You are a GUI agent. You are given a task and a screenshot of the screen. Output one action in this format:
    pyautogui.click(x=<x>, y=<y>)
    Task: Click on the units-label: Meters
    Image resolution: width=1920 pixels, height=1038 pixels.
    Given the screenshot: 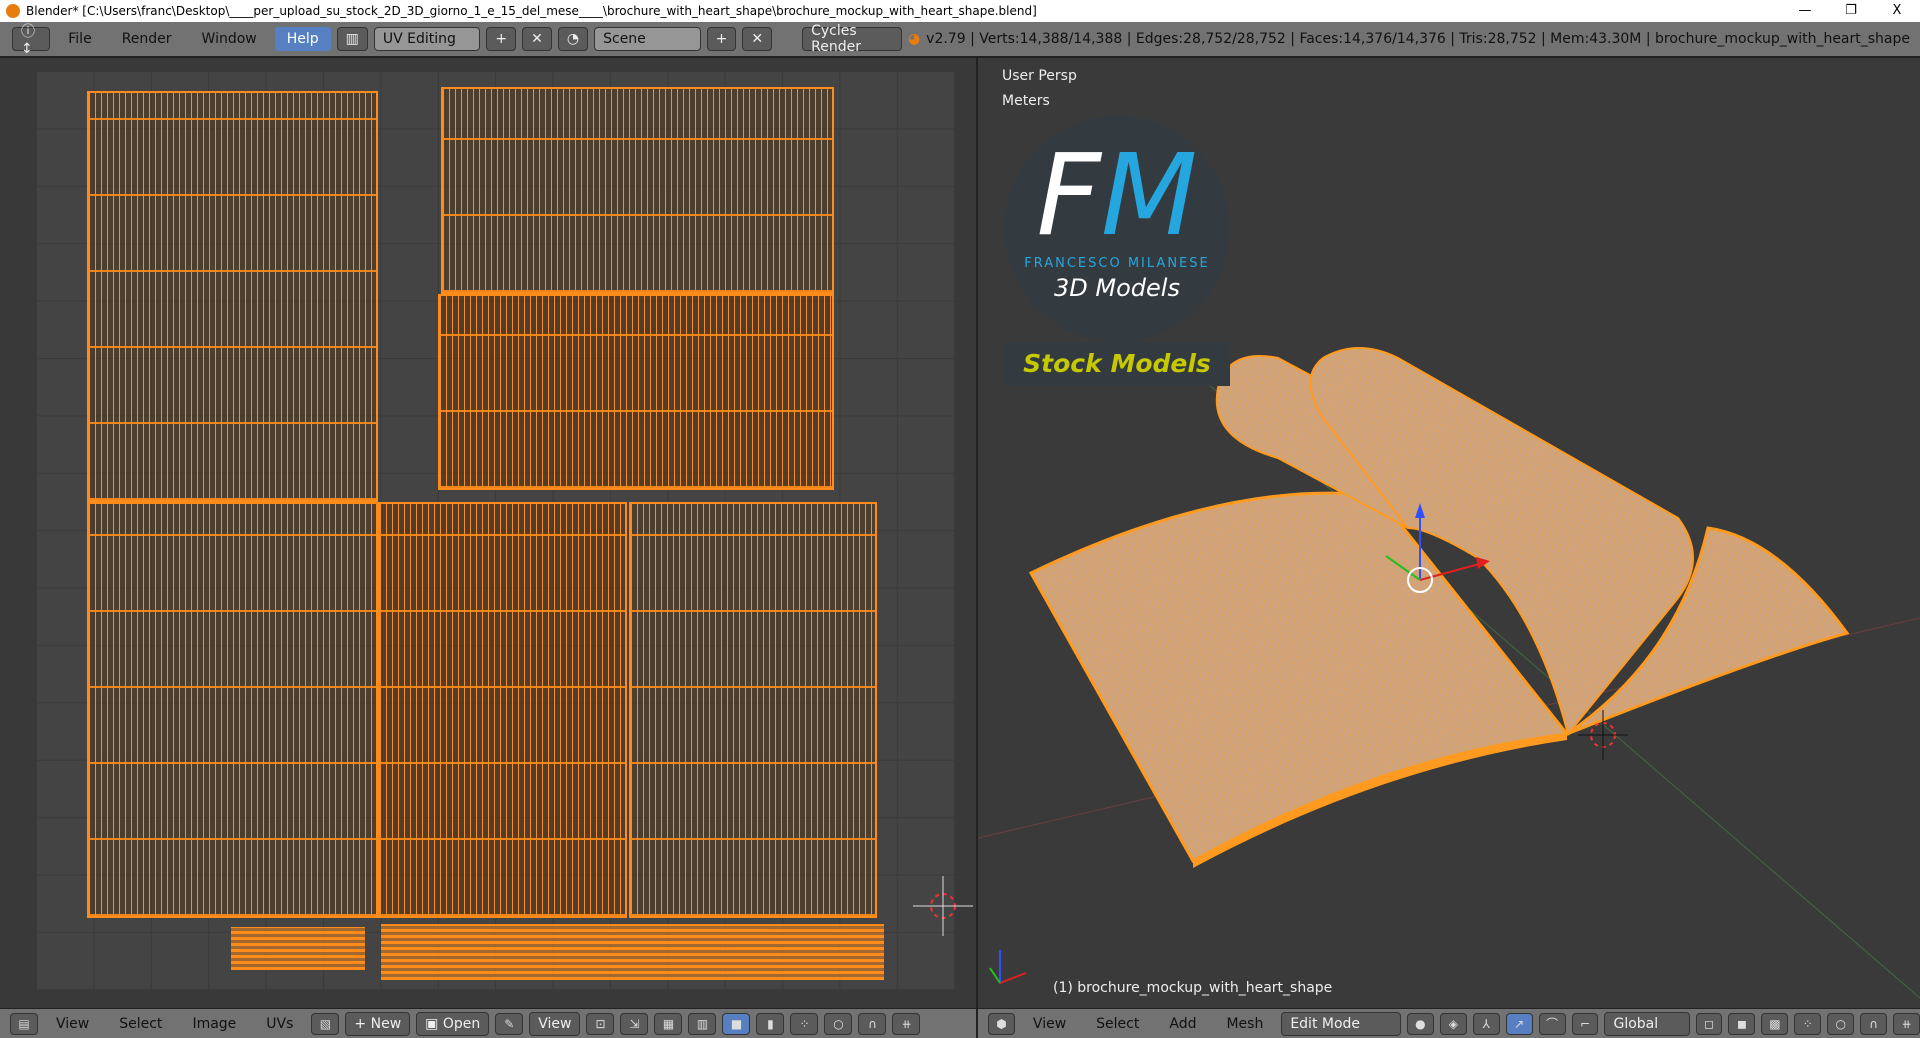 What is the action you would take?
    pyautogui.click(x=1026, y=101)
    